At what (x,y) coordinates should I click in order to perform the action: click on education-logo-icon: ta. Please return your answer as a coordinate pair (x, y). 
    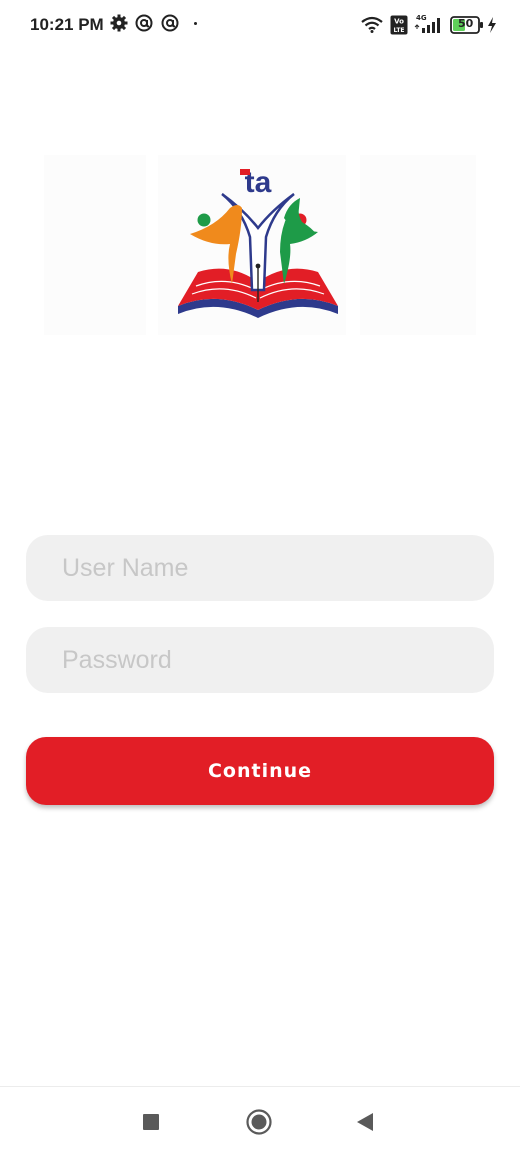
    Looking at the image, I should click on (258, 242).